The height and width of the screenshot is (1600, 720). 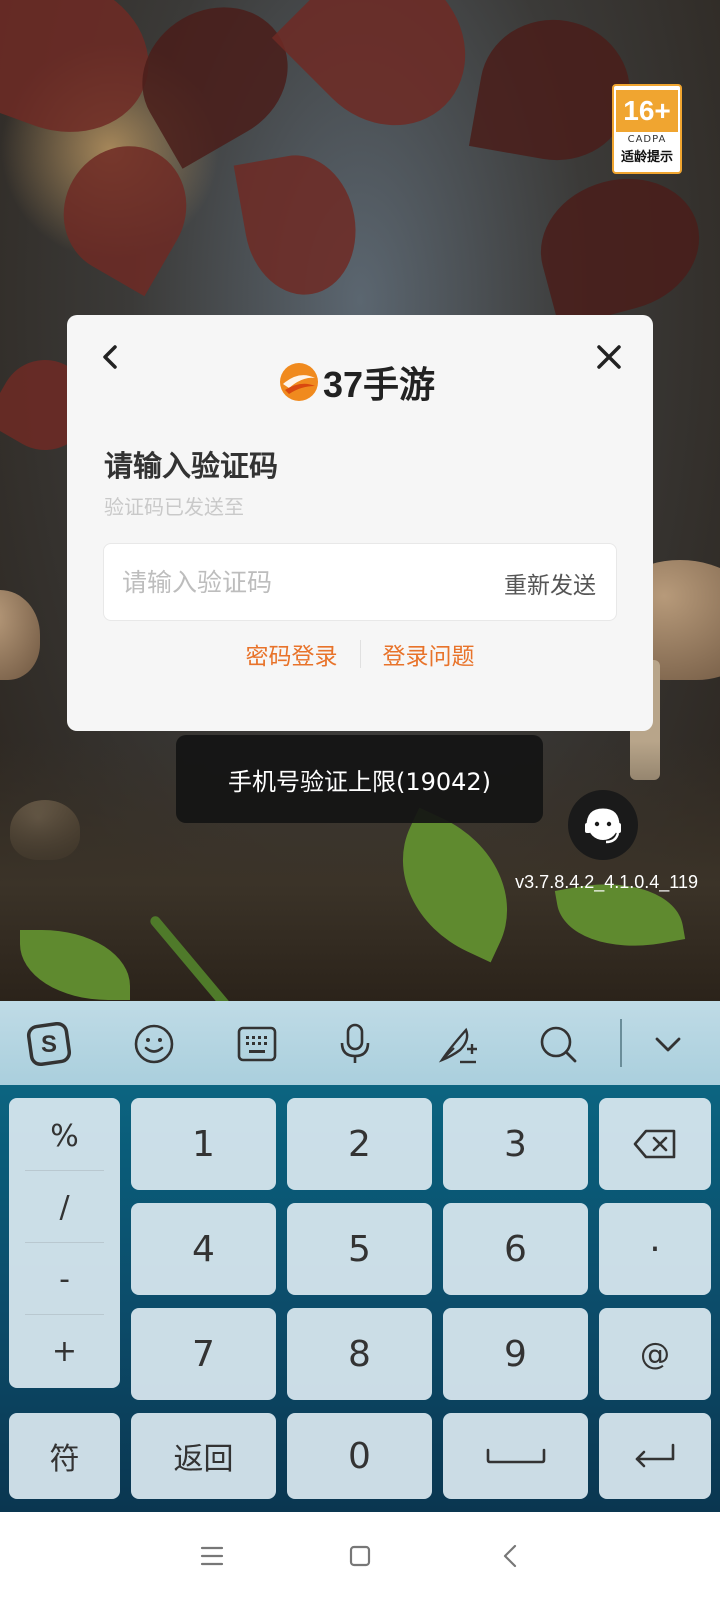 What do you see at coordinates (64, 1136) in the screenshot?
I see `key-percent: %` at bounding box center [64, 1136].